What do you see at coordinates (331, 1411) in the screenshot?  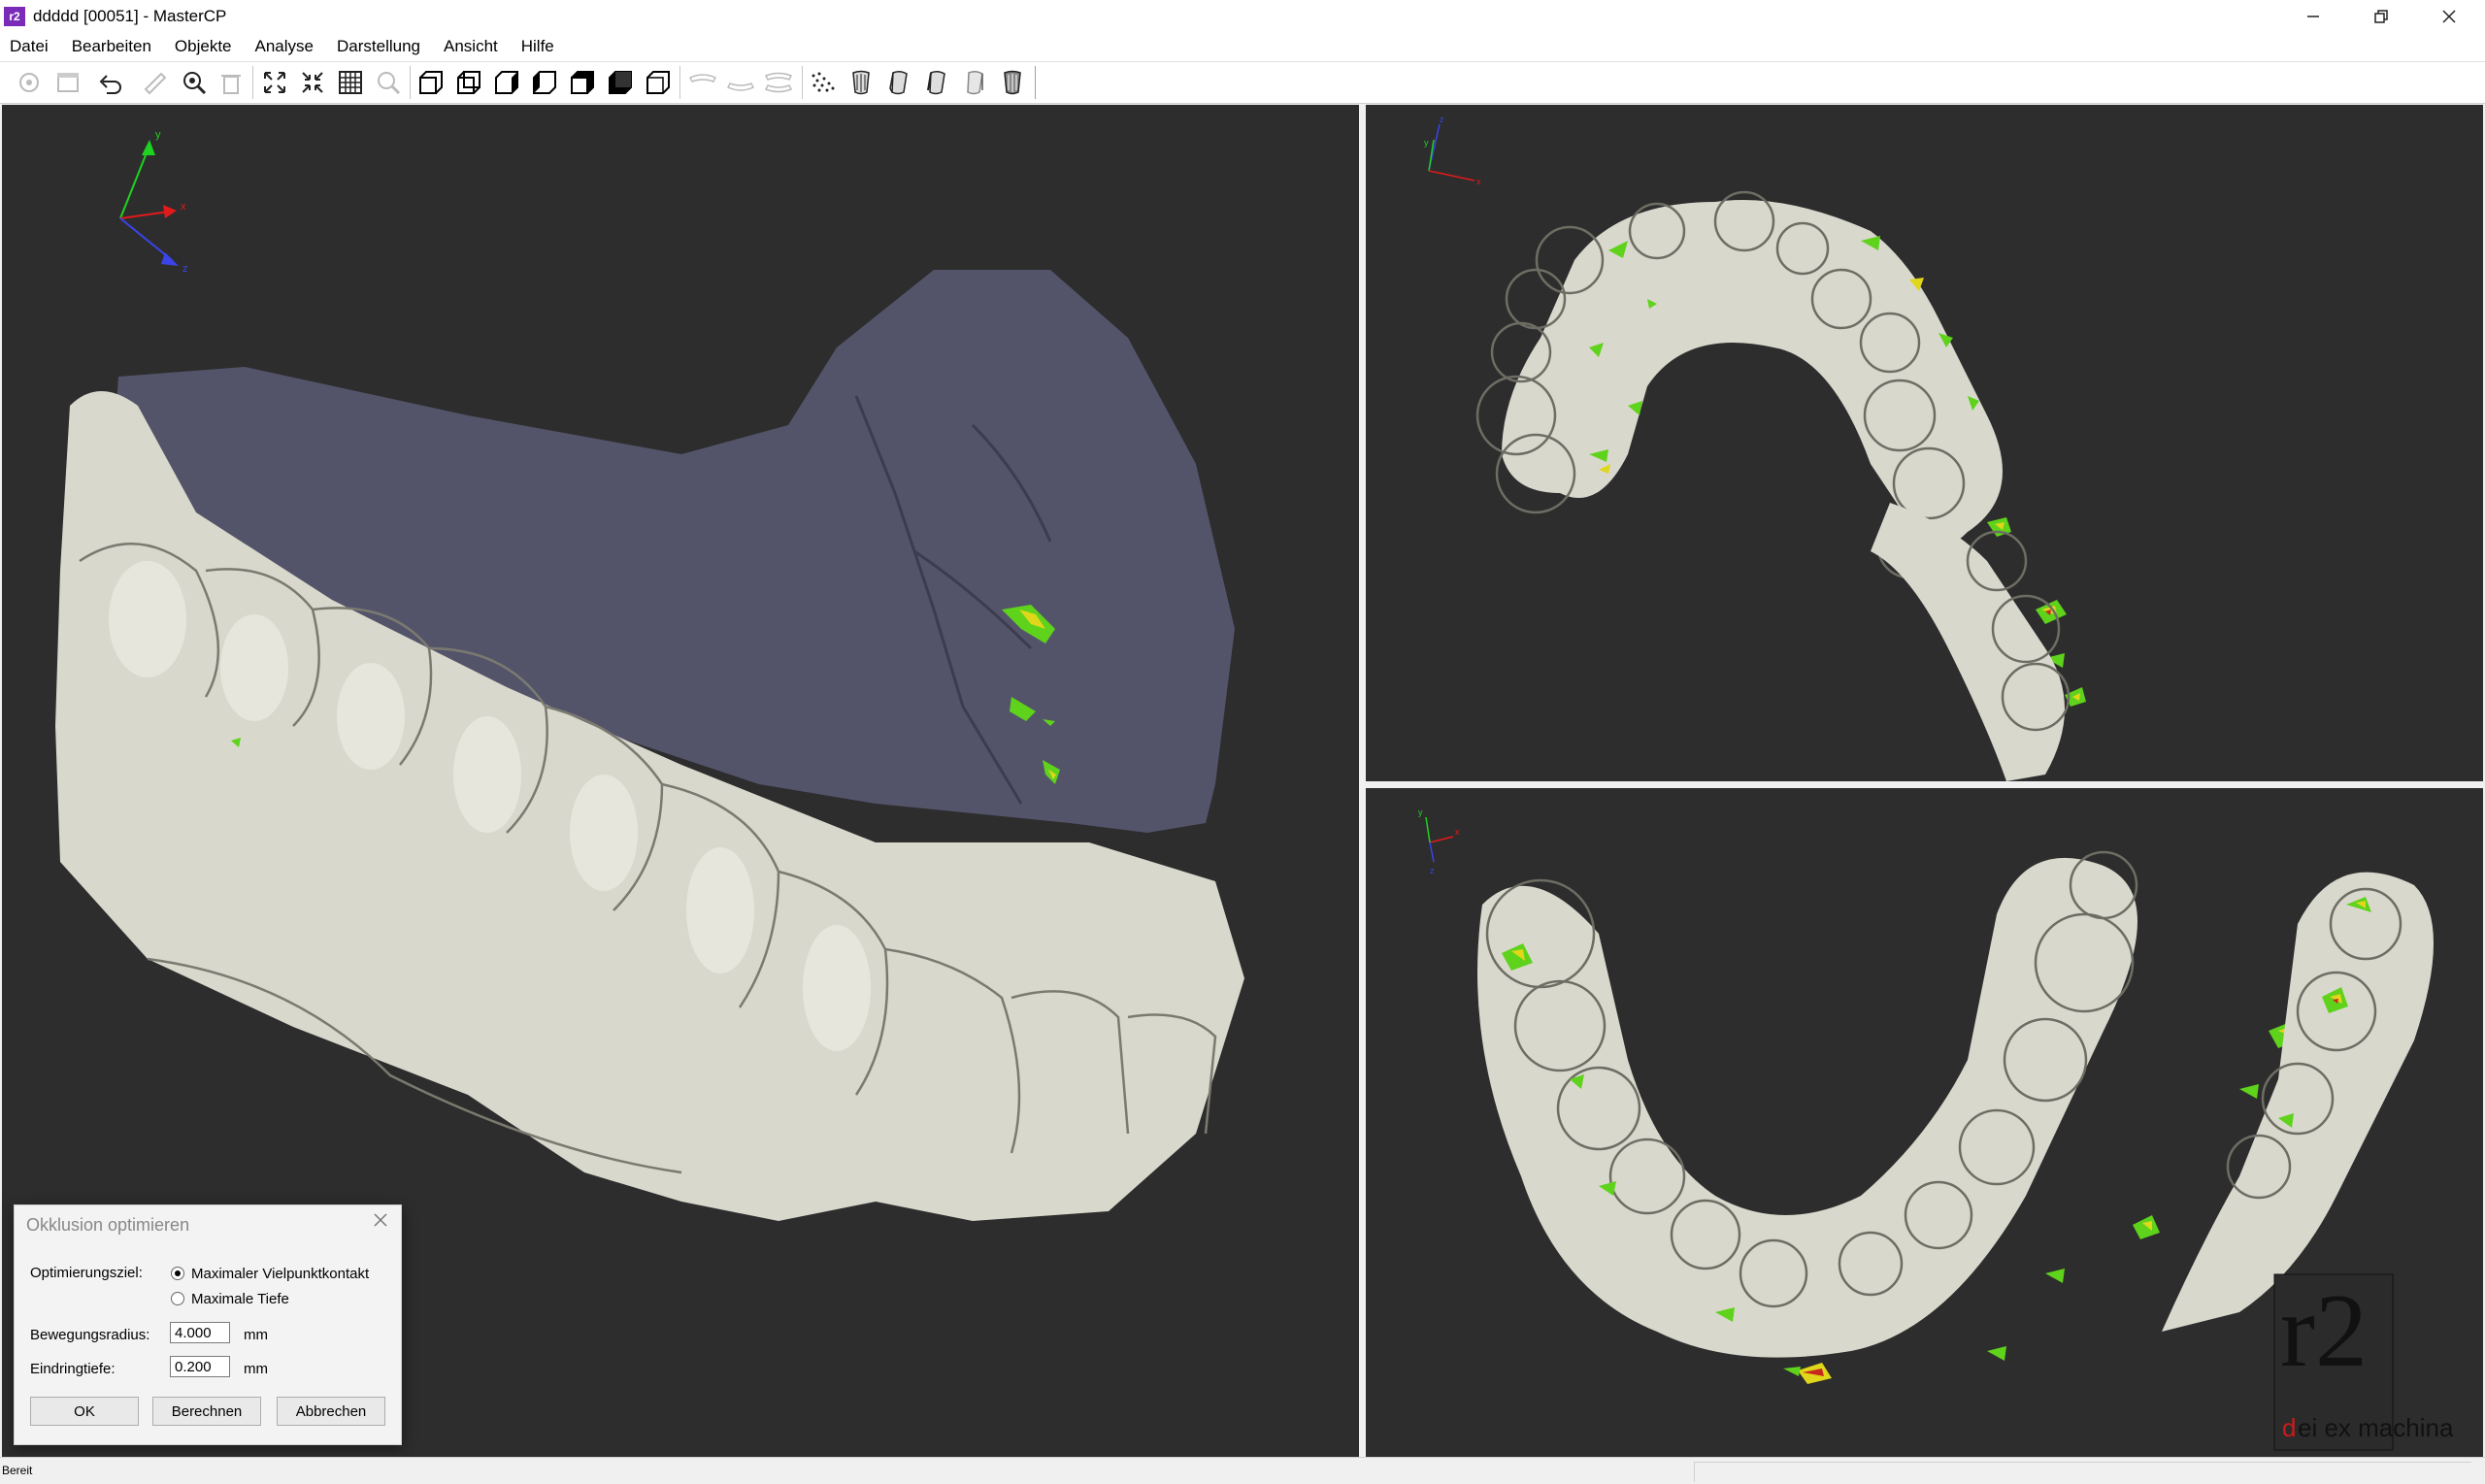 I see `cancel-button: Abbrechen` at bounding box center [331, 1411].